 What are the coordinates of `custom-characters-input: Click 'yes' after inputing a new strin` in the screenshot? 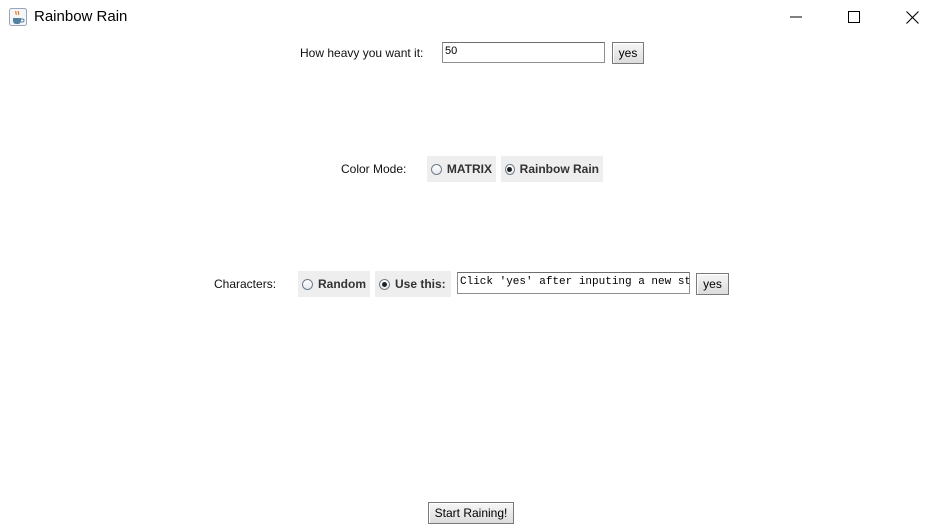 It's located at (573, 283).